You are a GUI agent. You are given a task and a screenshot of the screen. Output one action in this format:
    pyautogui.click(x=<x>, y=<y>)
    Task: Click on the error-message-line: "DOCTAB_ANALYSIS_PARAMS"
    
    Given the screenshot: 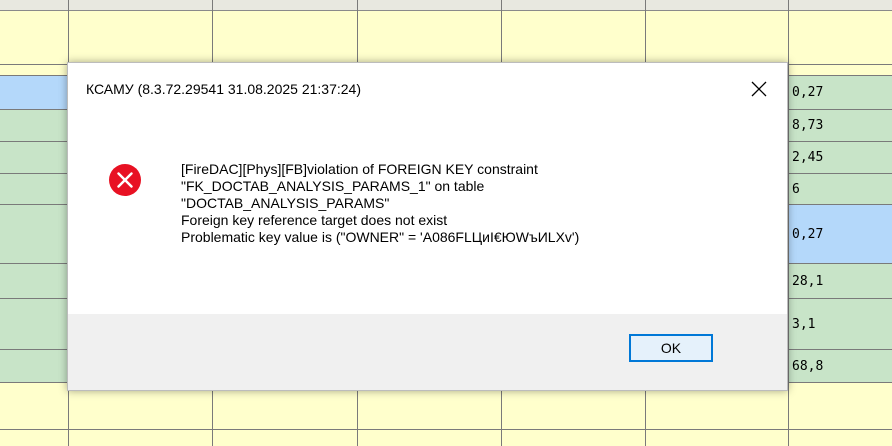 What is the action you would take?
    pyautogui.click(x=285, y=203)
    